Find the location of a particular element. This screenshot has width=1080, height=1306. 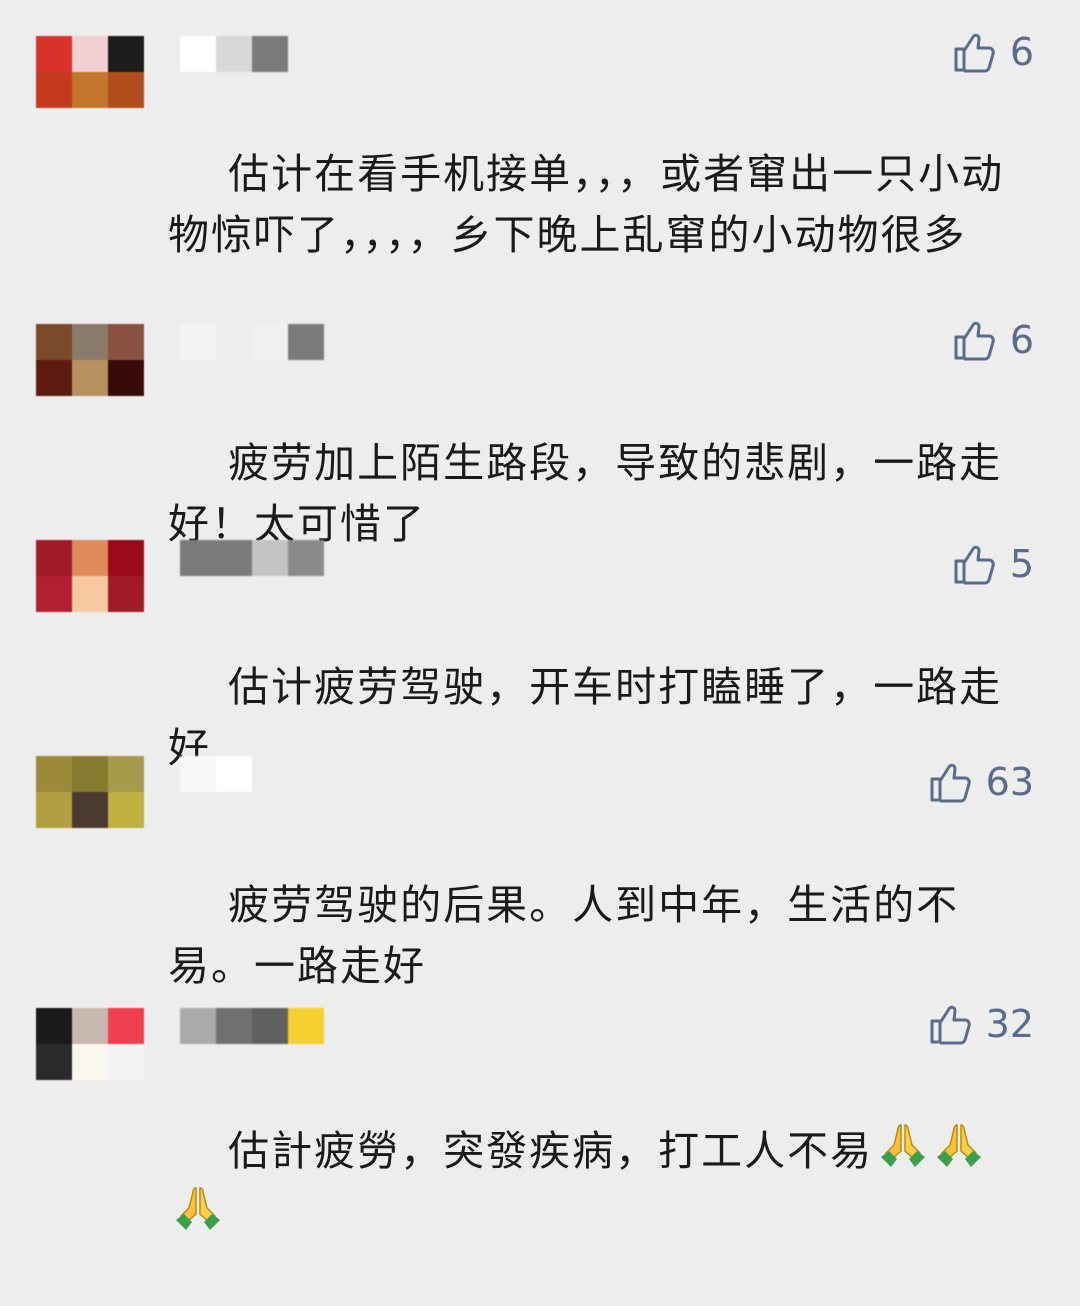

comment-body: 疲劳驾驶的后果。人到中年，生活的不易。一路走好 is located at coordinates (564, 935).